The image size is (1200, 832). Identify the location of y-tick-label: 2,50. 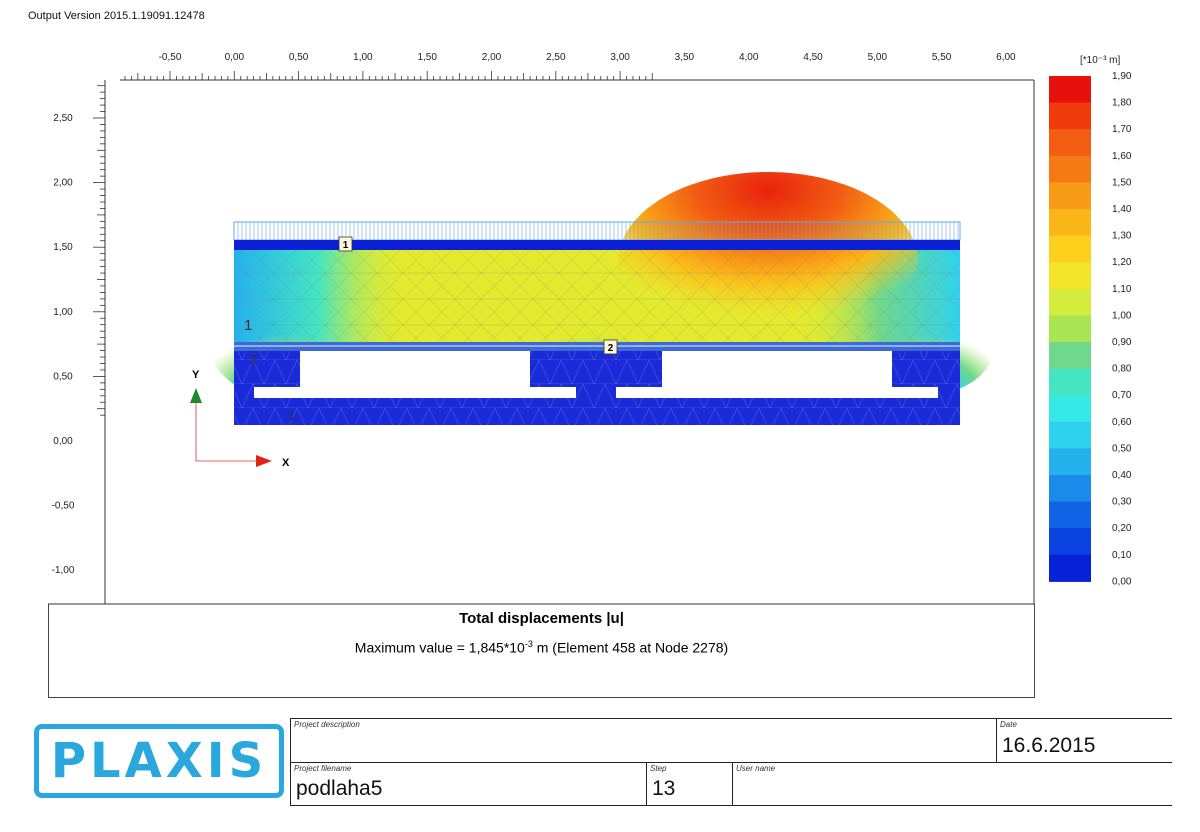
(63, 118).